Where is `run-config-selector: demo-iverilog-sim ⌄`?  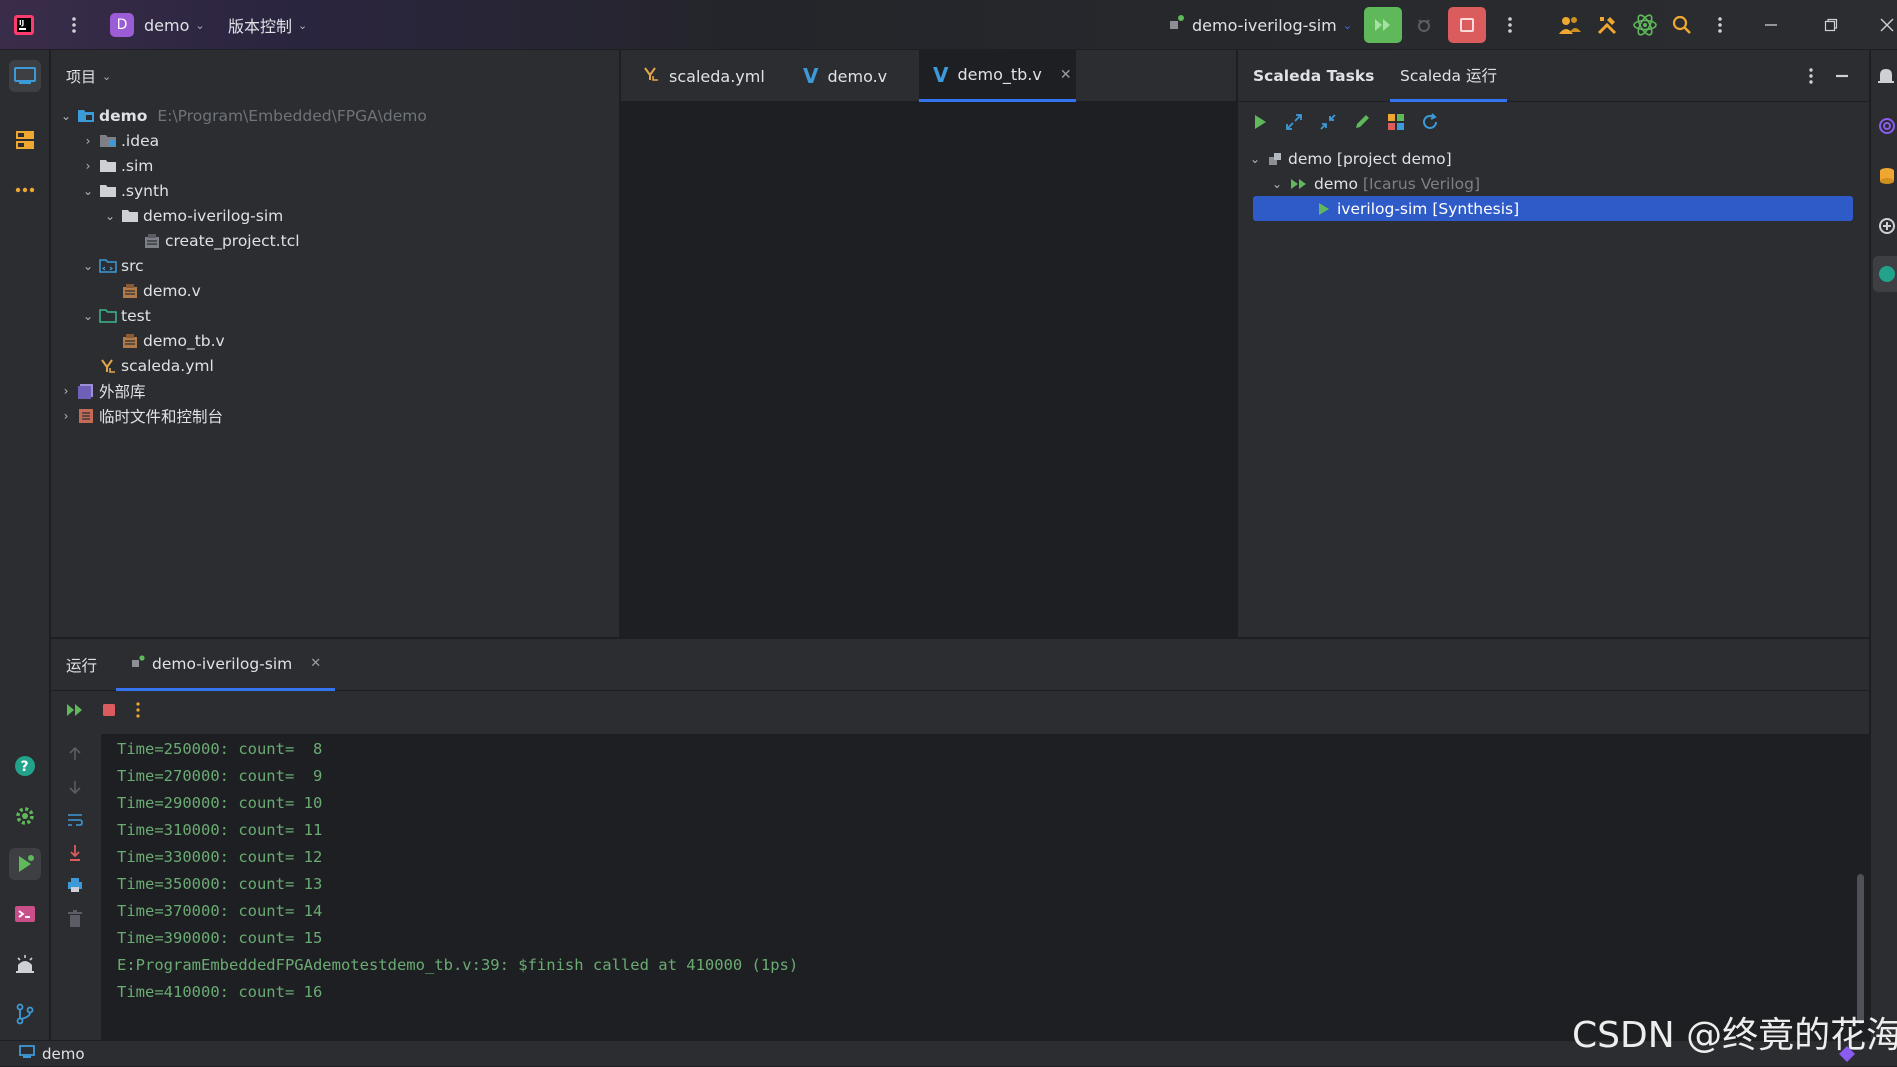
run-config-selector: demo-iverilog-sim ⌄ is located at coordinates (1260, 25).